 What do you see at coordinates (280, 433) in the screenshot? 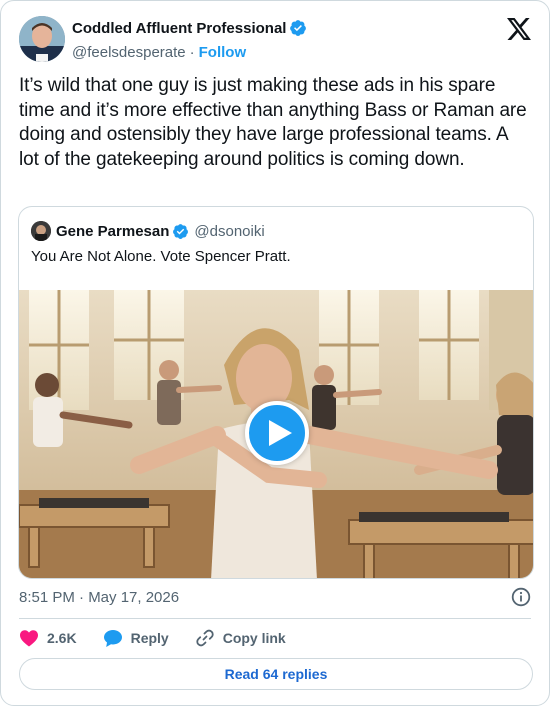
I see `play-icon` at bounding box center [280, 433].